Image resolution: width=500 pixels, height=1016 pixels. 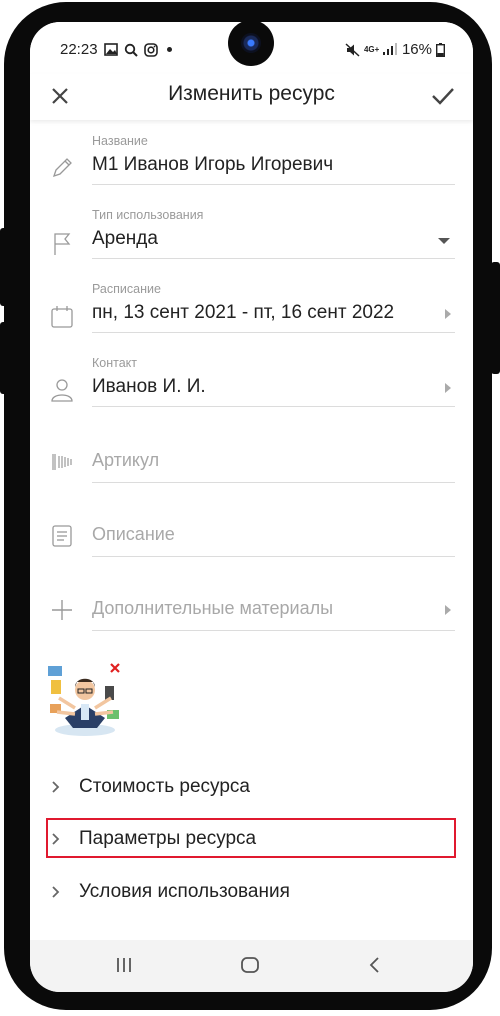 I want to click on power-button, so click(x=495, y=318).